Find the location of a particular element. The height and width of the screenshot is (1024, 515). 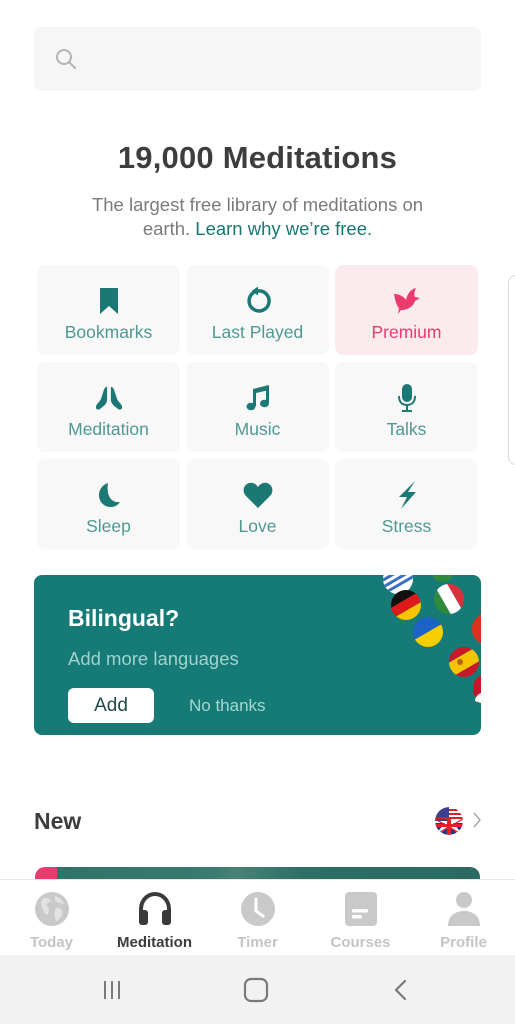

system-navigation-bar is located at coordinates (257, 989).